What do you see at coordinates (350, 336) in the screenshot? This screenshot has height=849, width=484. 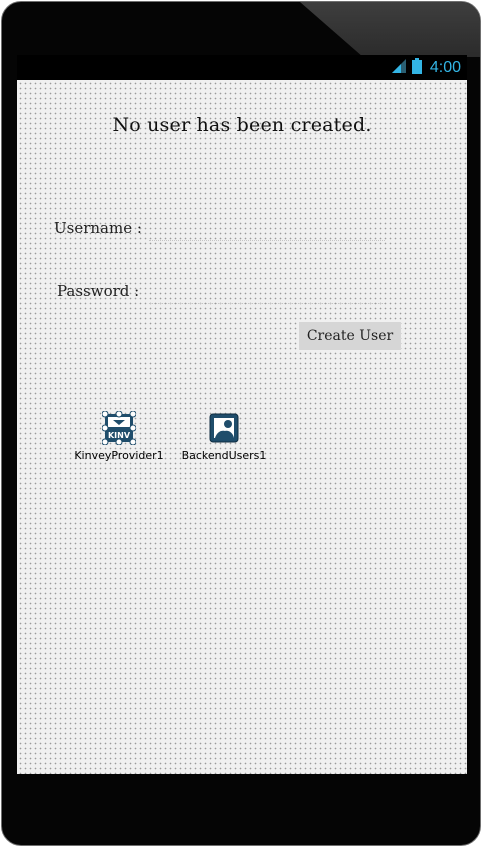 I see `create-user-button: Create User` at bounding box center [350, 336].